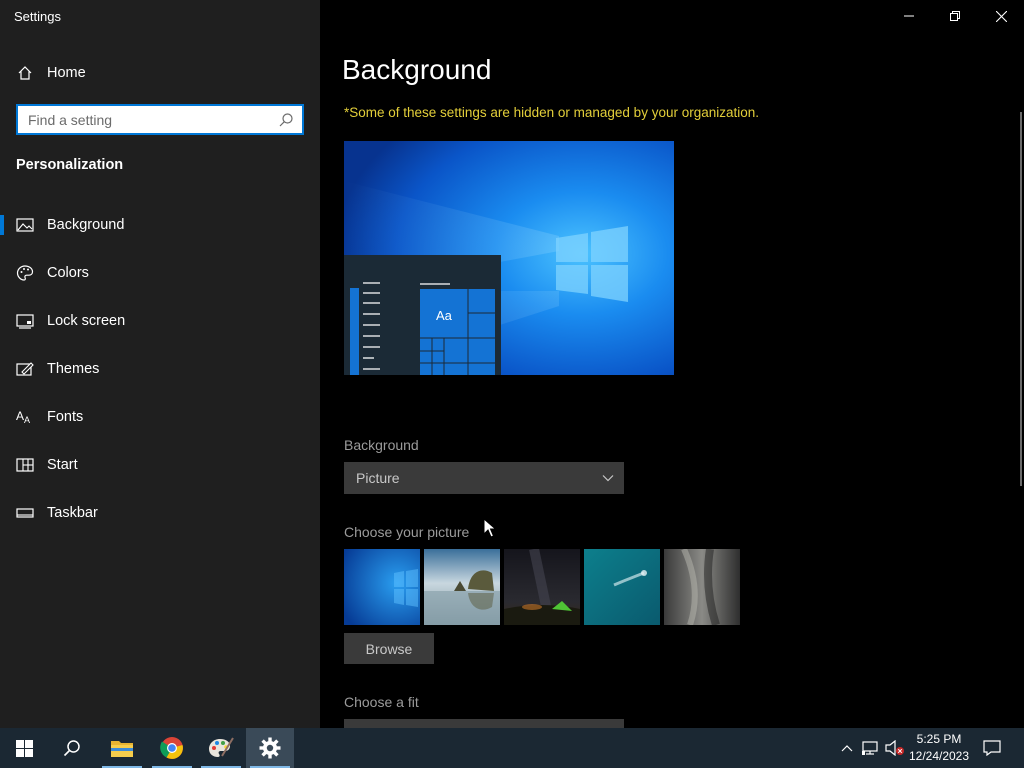  I want to click on lock-screen-icon, so click(25, 321).